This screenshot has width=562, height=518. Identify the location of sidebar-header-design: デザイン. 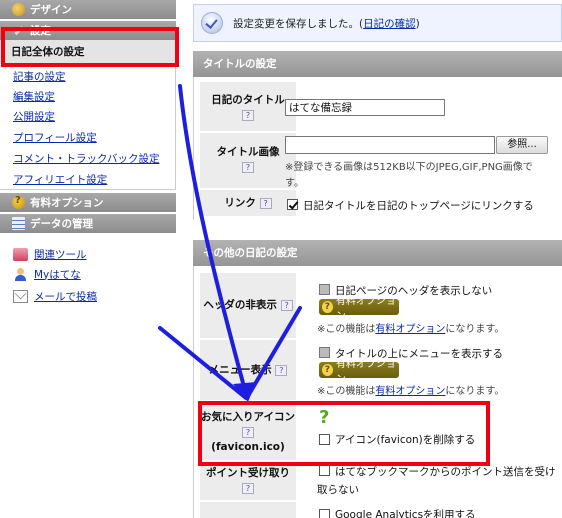
(88, 9).